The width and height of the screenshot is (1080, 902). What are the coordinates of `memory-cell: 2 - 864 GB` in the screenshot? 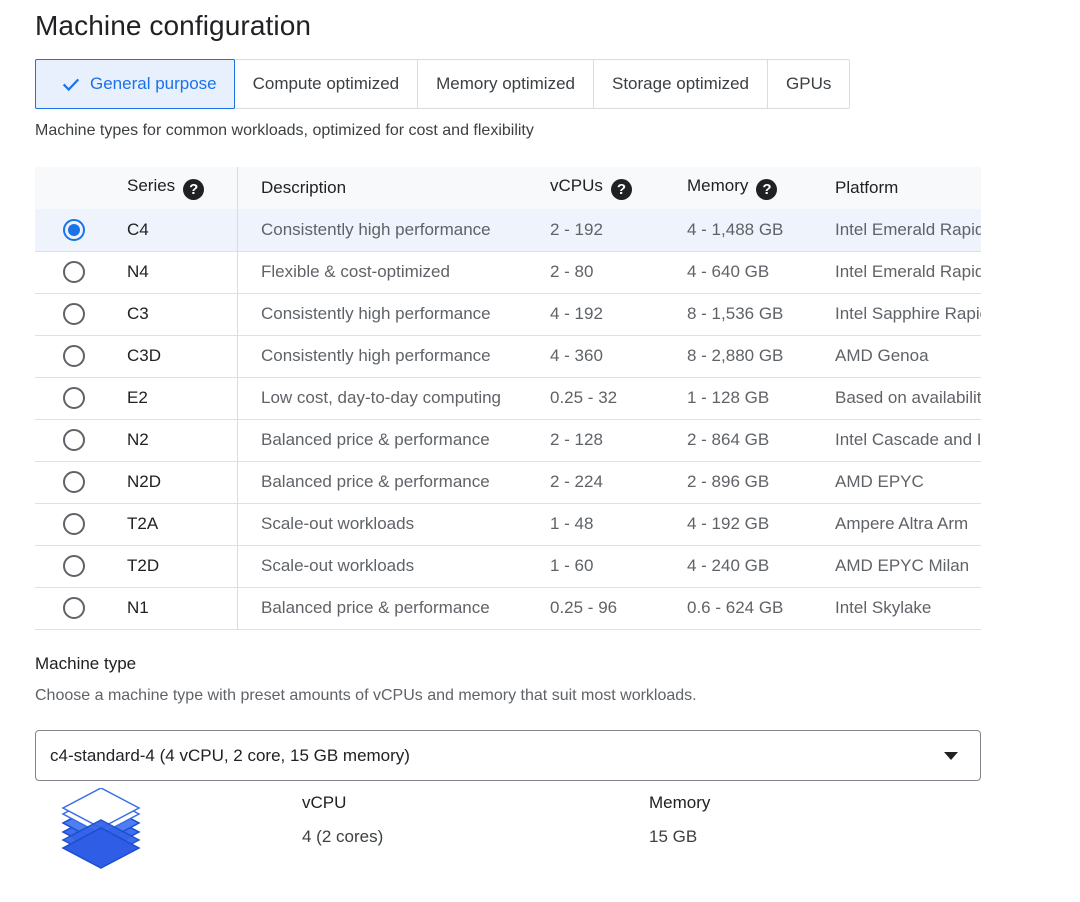 It's located at (728, 439).